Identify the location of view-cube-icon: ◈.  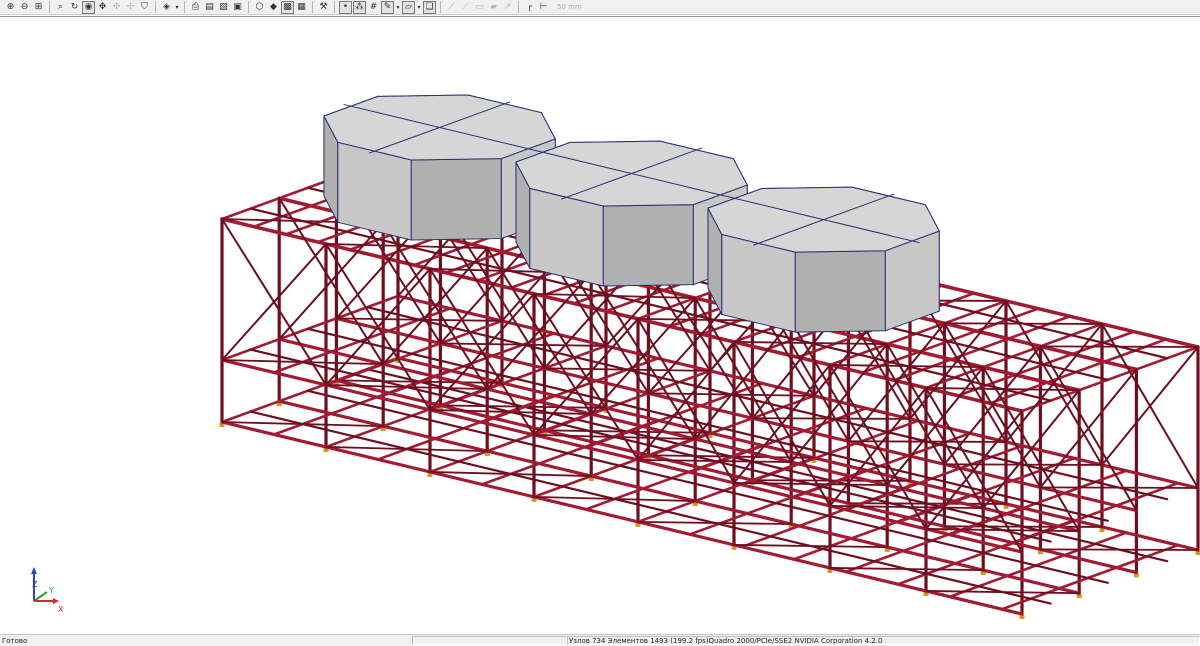
(166, 7).